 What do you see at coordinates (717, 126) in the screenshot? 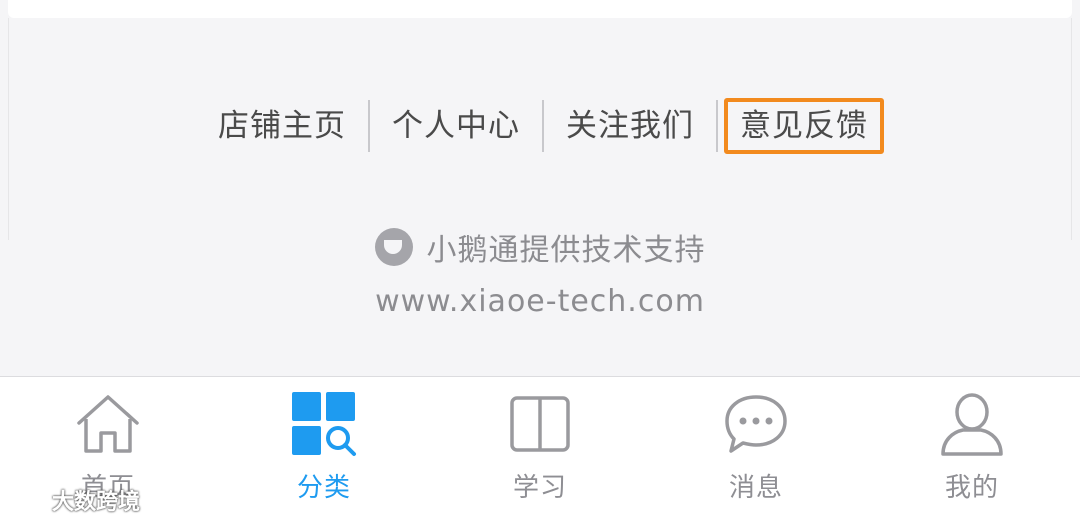
I see `divider` at bounding box center [717, 126].